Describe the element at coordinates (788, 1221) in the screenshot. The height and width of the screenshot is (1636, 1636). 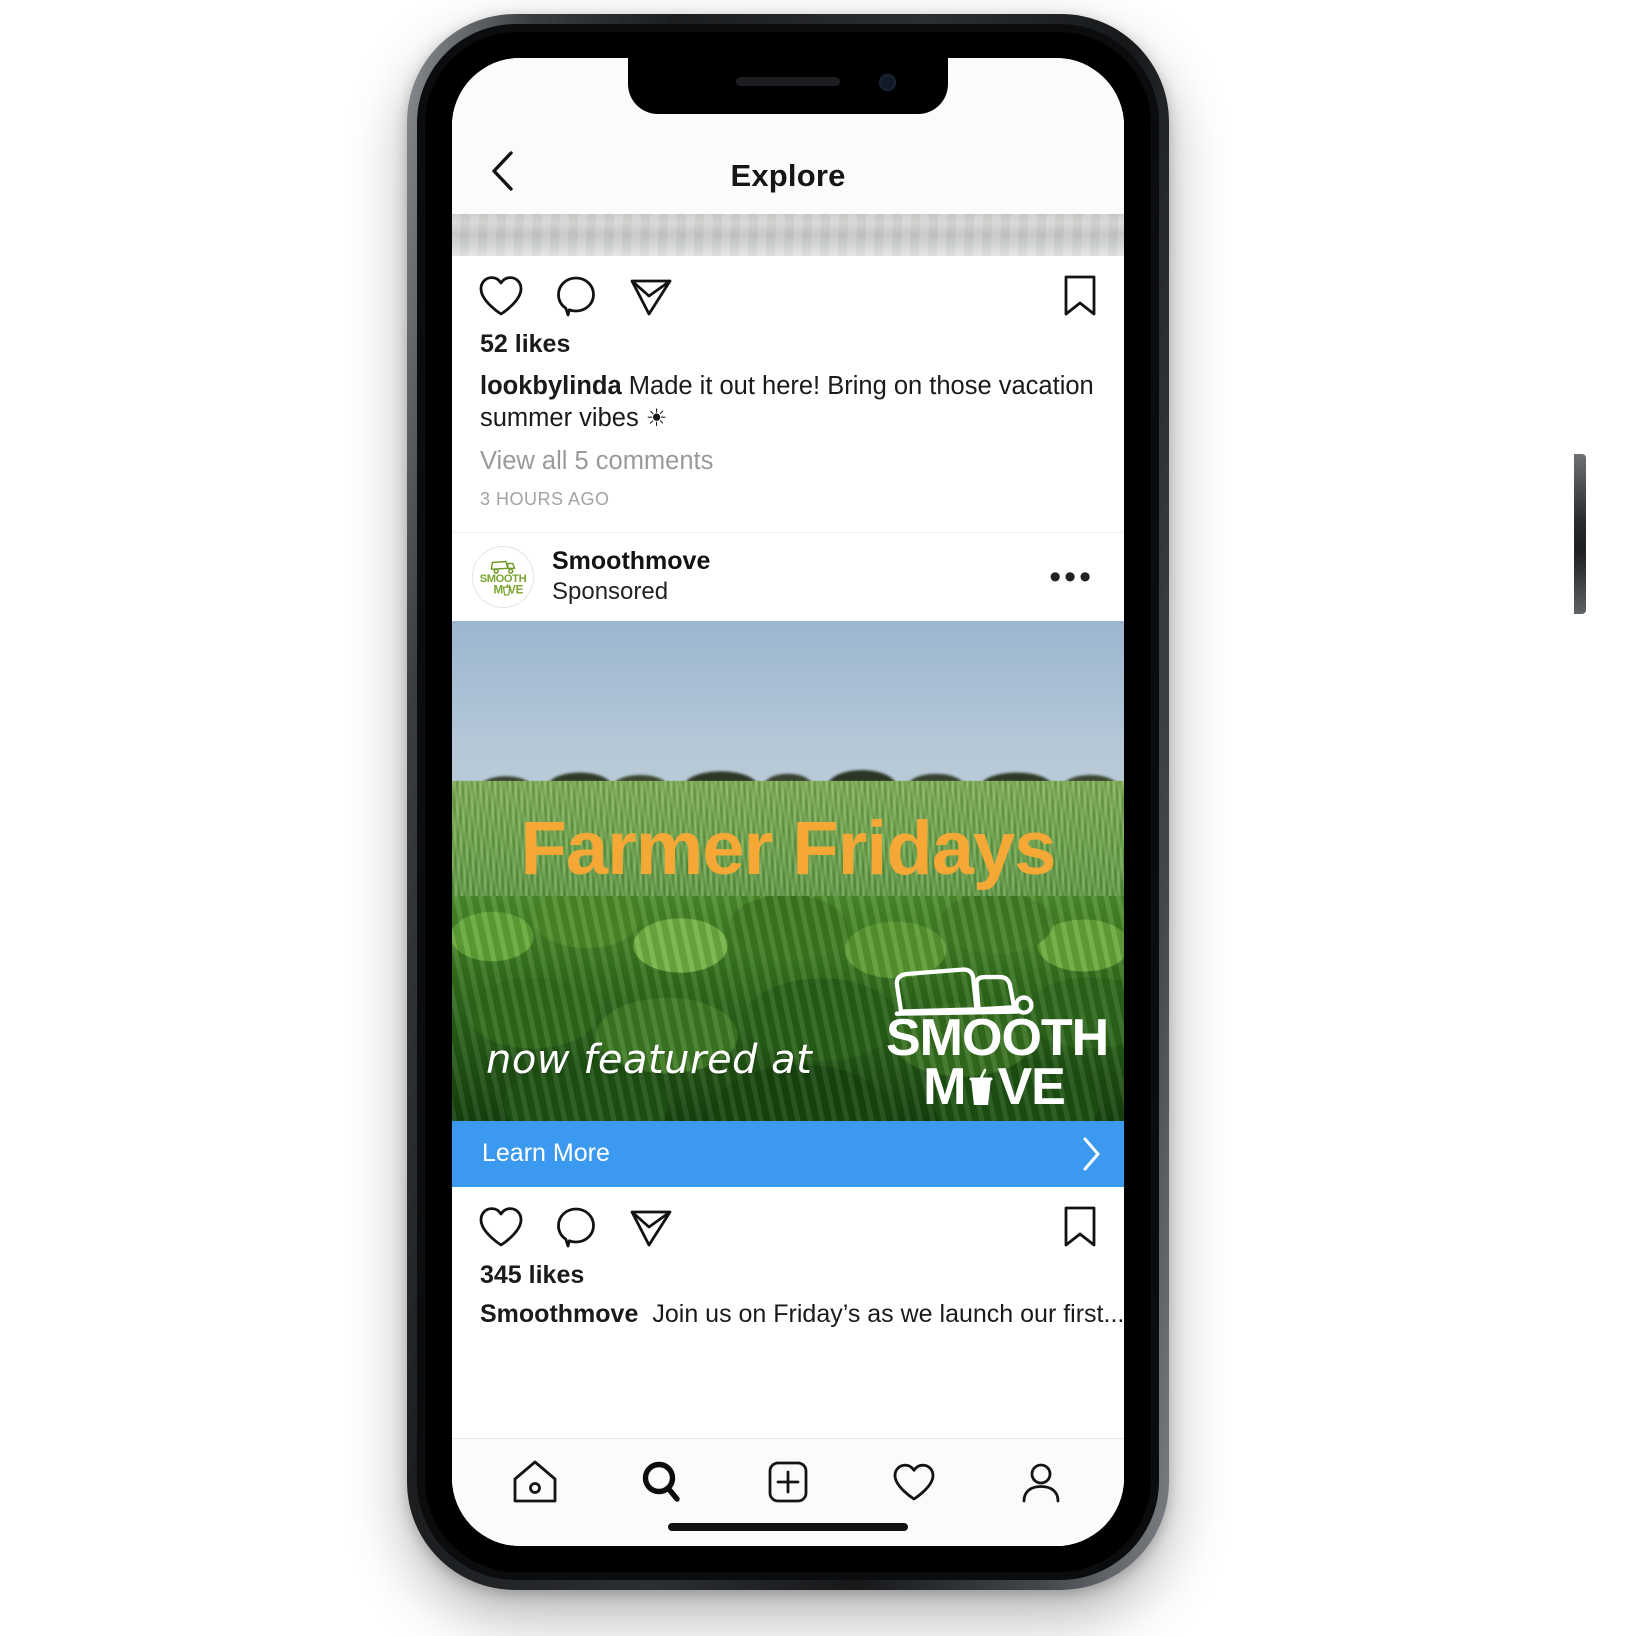
I see `ad-actionbar` at that location.